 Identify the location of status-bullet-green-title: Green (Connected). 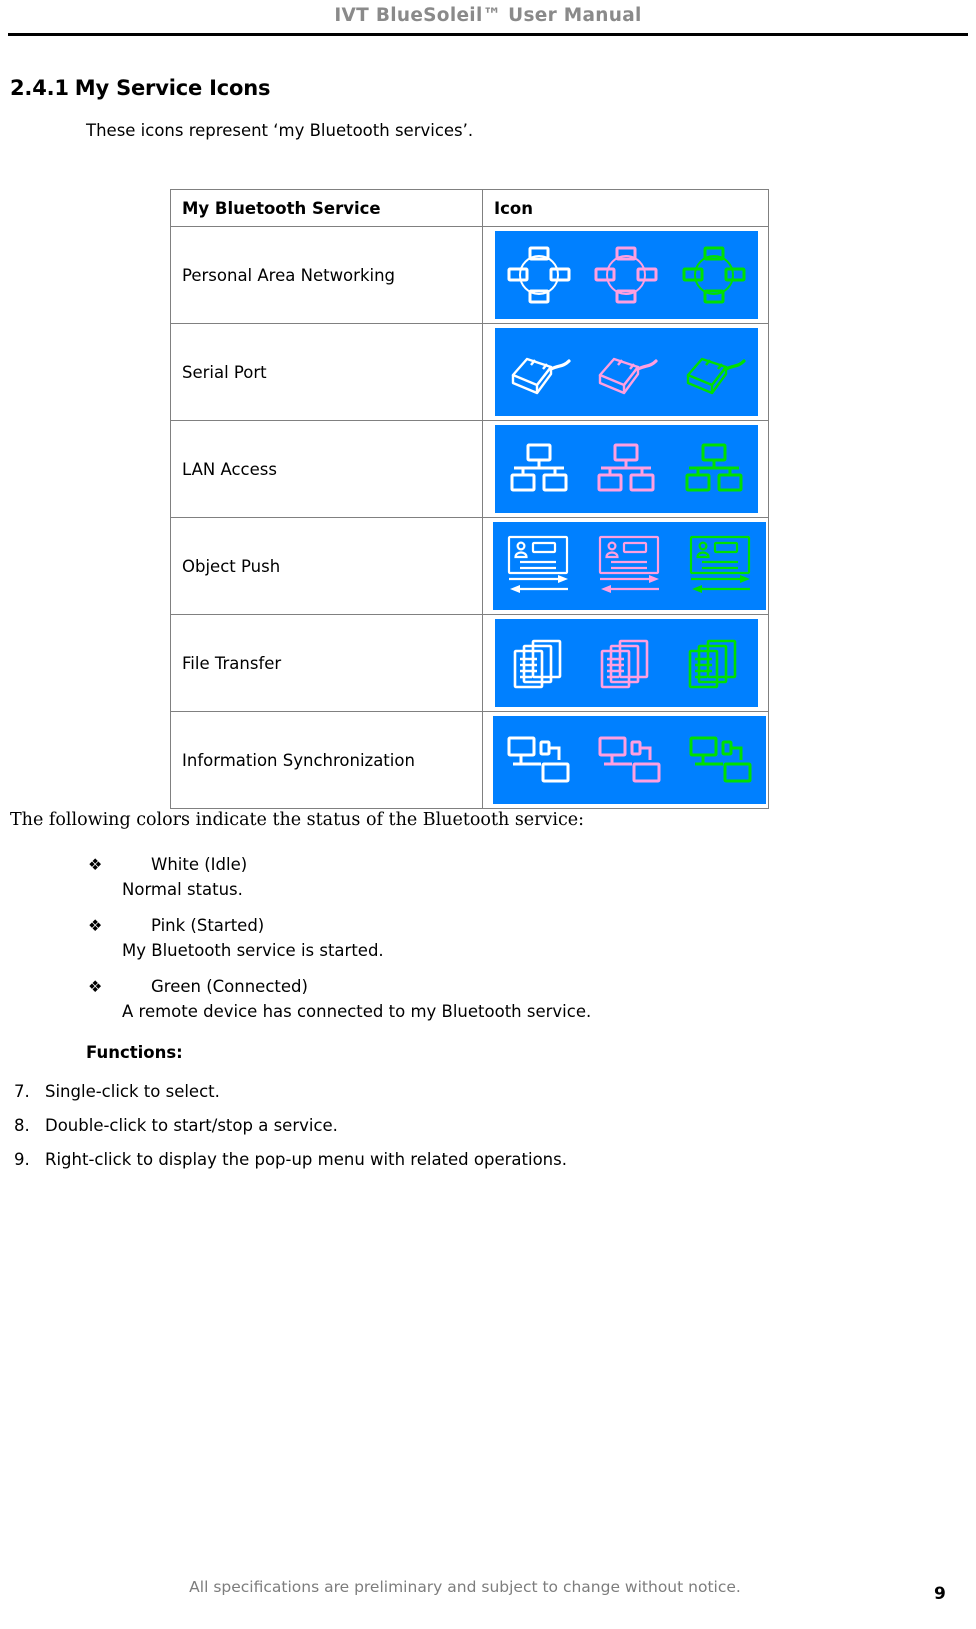
(229, 986).